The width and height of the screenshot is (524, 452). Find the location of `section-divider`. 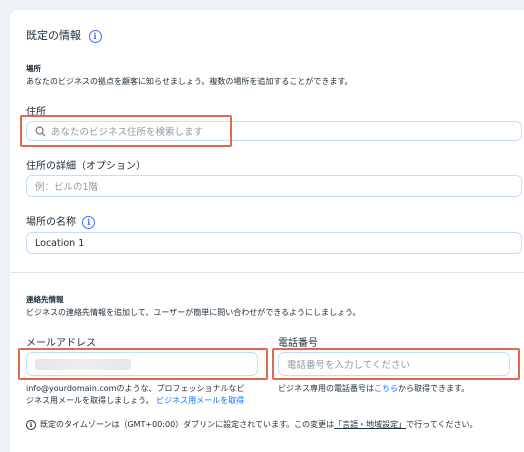

section-divider is located at coordinates (267, 272).